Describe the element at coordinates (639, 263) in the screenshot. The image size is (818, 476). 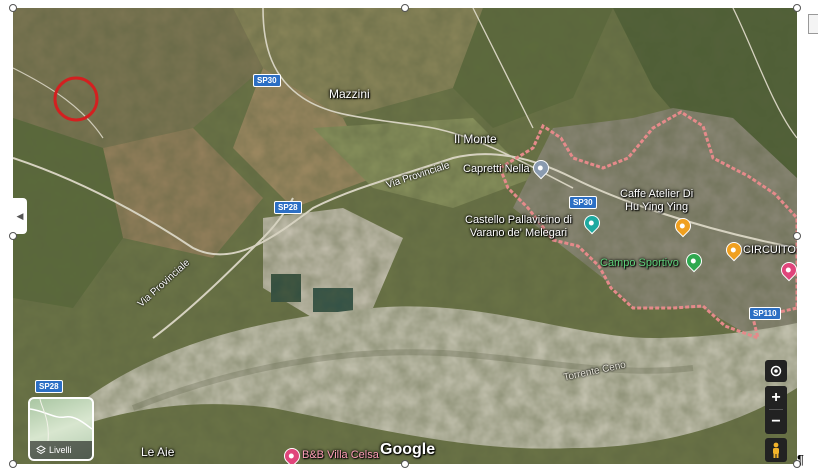
I see `place-campo-sportivo: Campo Sportivo` at that location.